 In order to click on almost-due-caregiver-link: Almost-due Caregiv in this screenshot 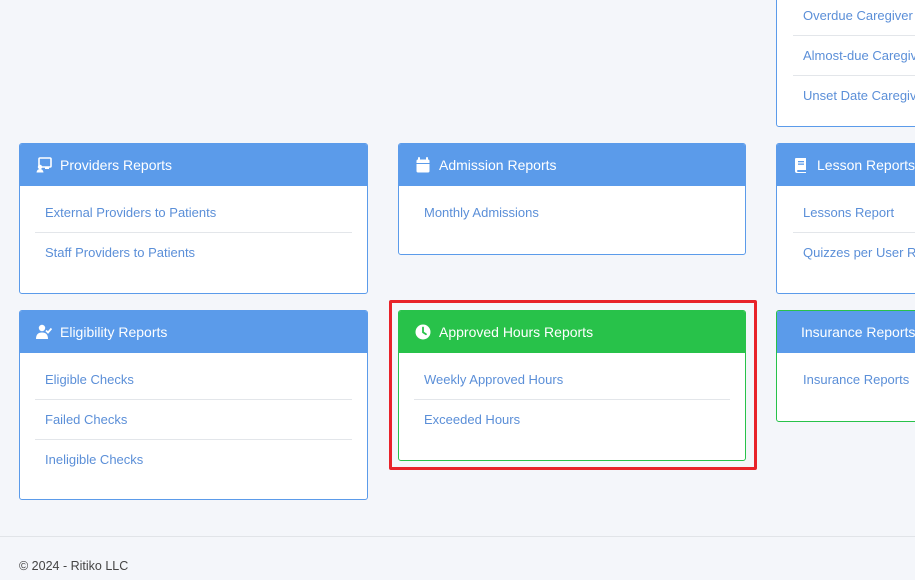, I will do `click(854, 56)`.